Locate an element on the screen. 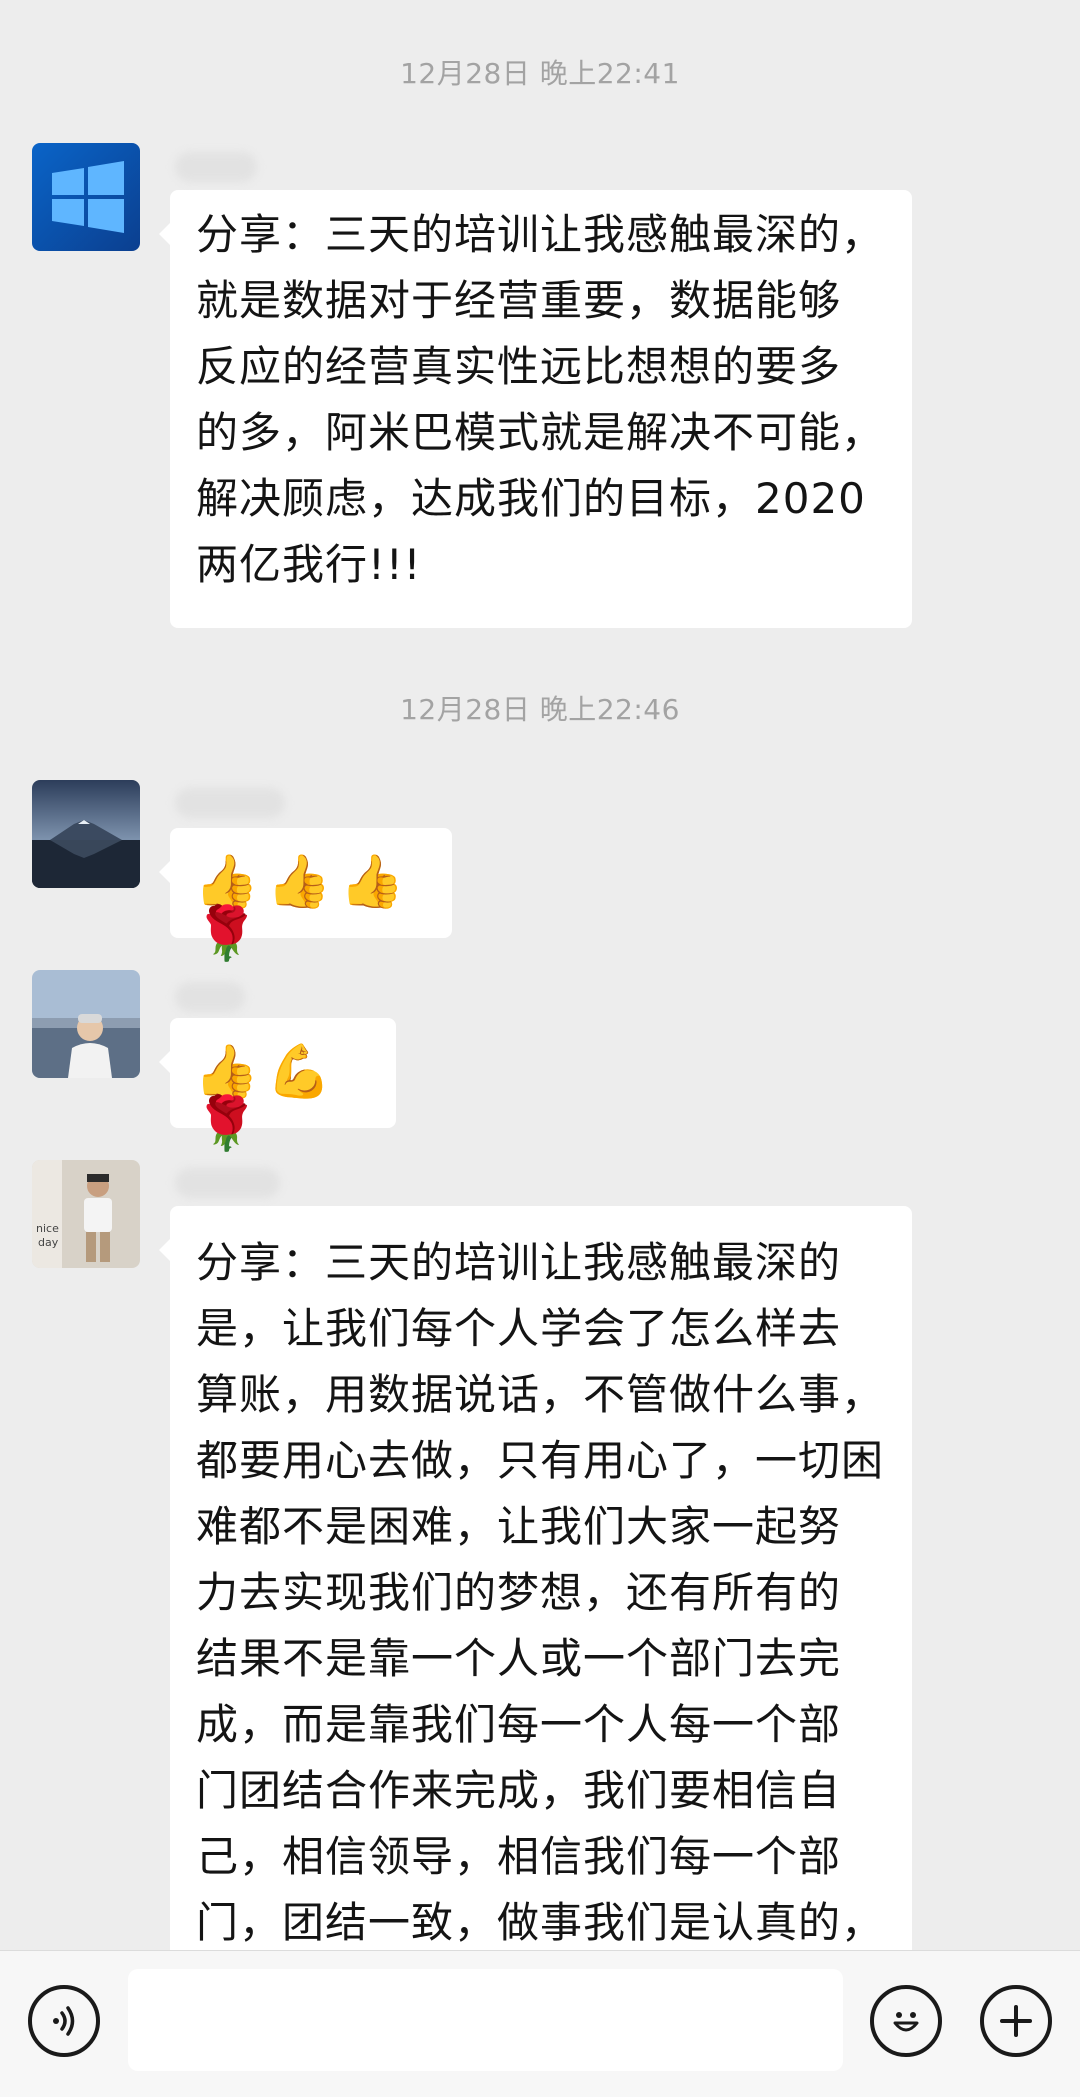  emoji-message: 👍 👍 👍🌹 is located at coordinates (311, 906).